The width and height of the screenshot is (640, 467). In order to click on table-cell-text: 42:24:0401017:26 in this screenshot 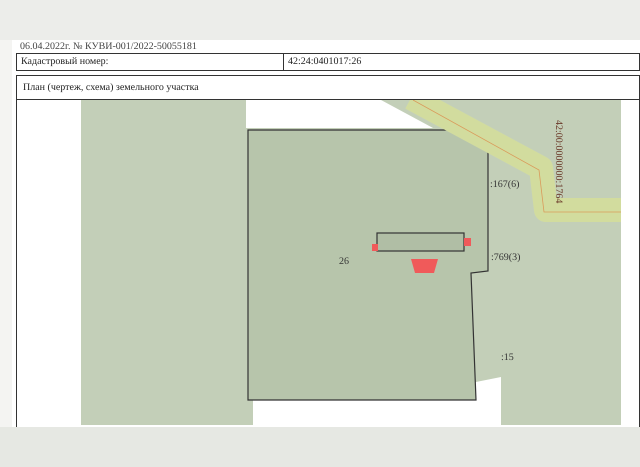, I will do `click(324, 62)`.